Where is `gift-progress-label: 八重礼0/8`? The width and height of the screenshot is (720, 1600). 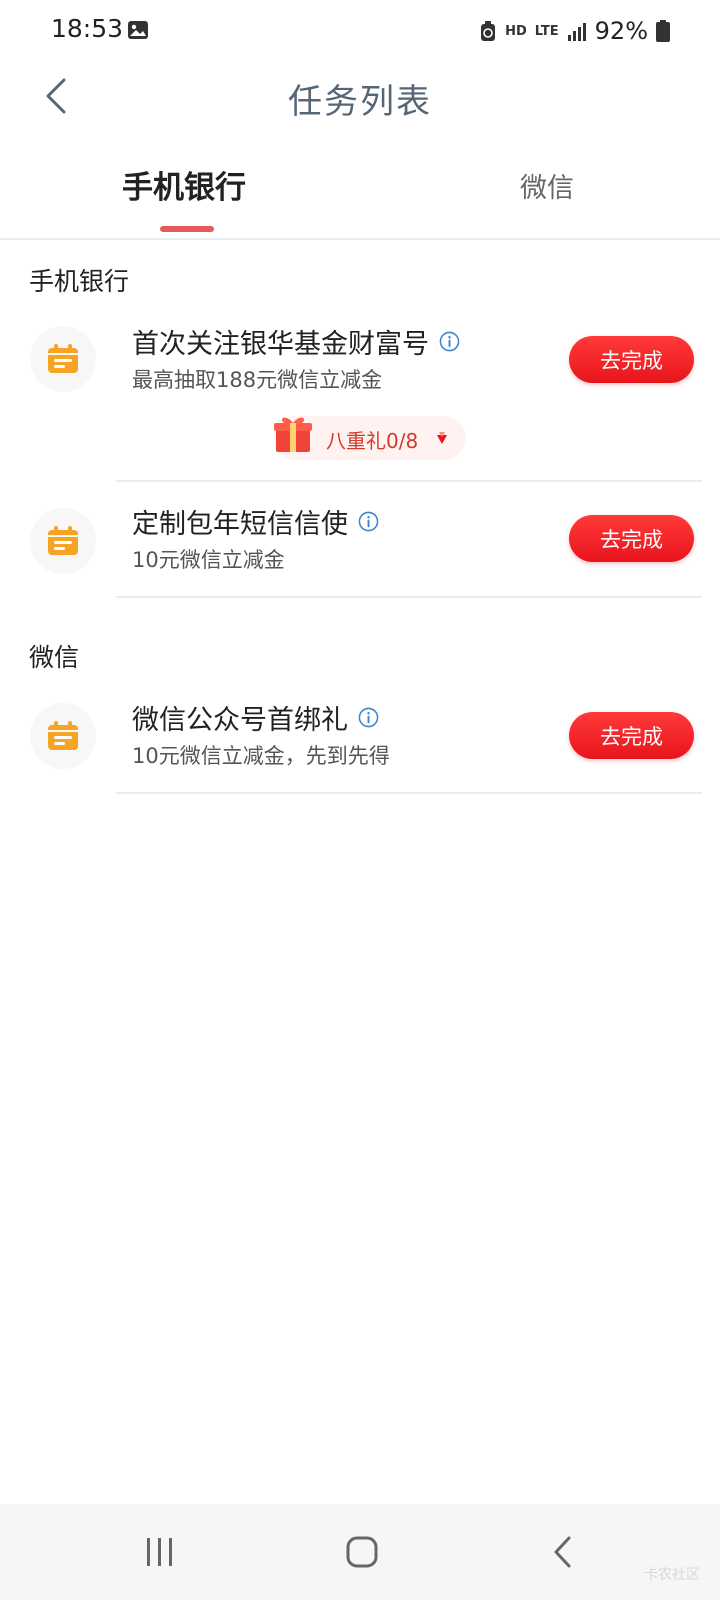
gift-progress-label: 八重礼0/8 is located at coordinates (372, 441).